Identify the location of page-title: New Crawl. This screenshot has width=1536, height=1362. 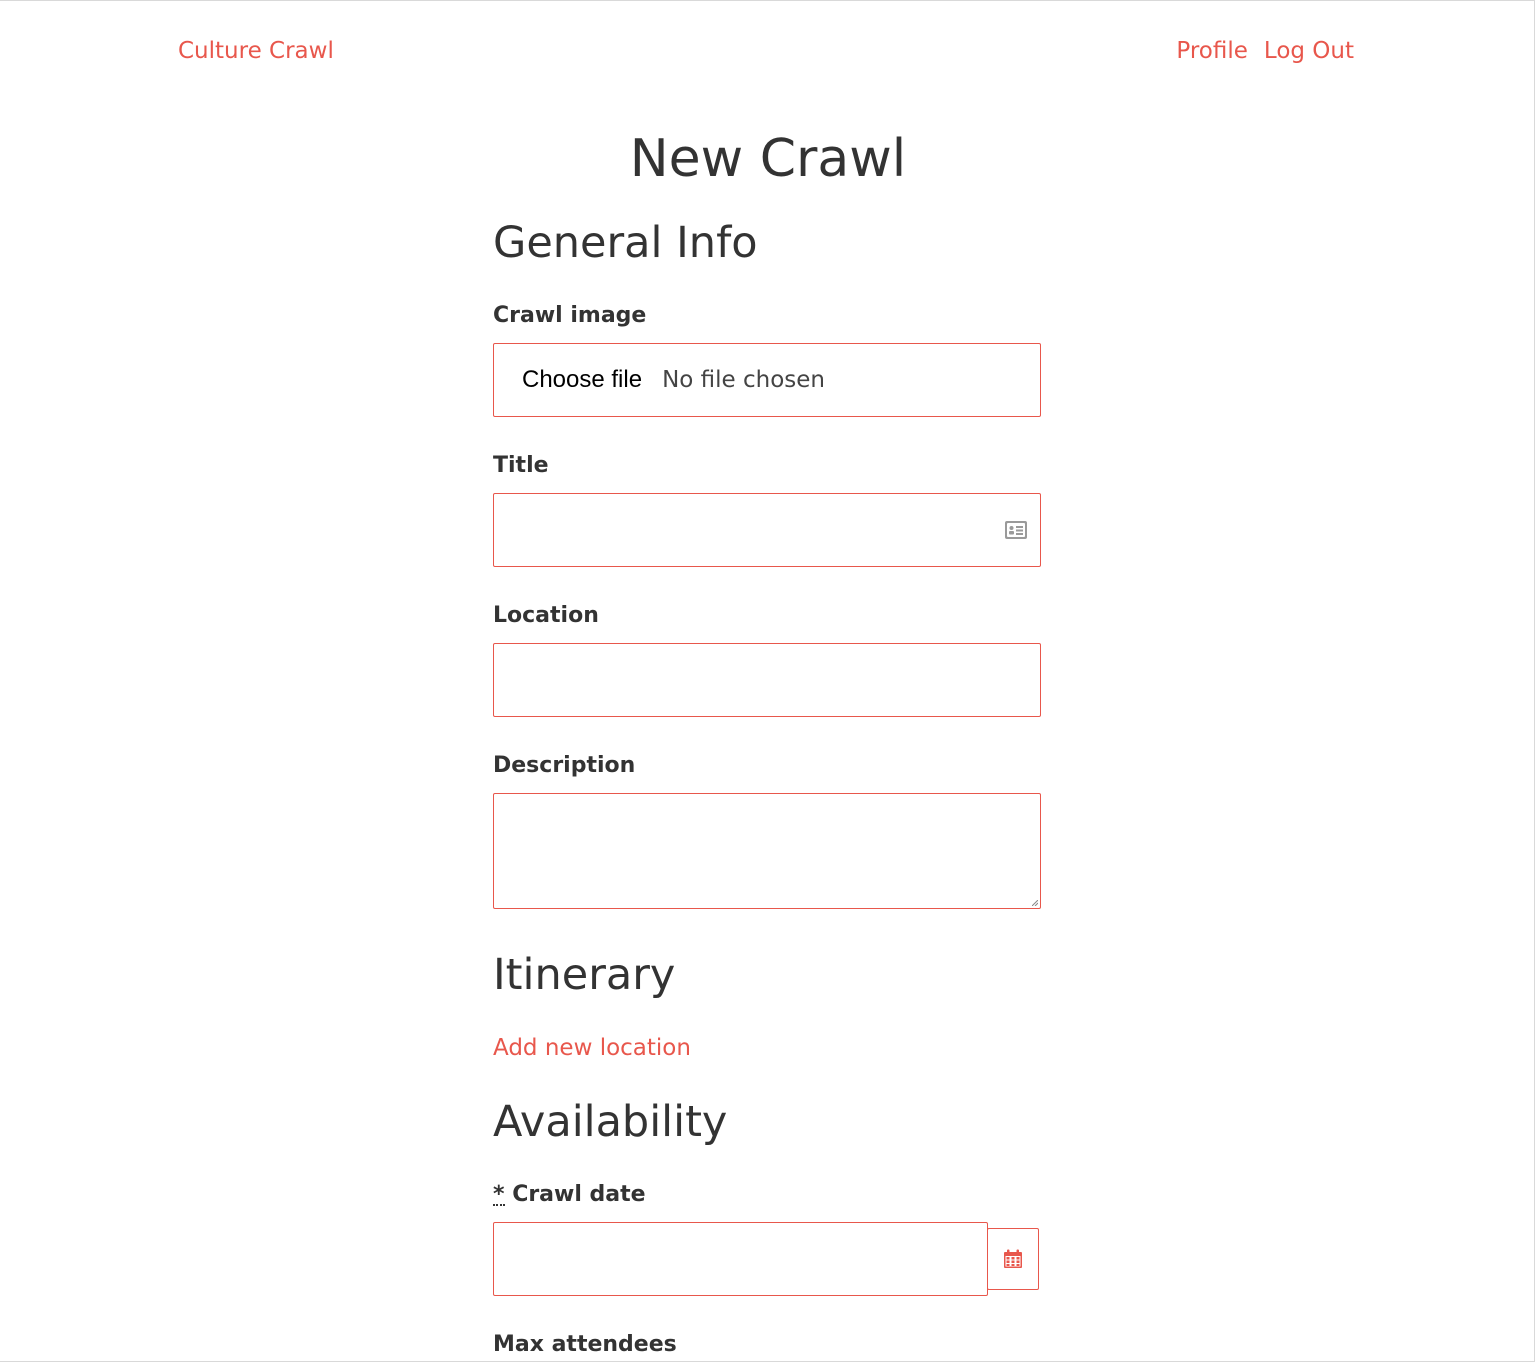
(768, 159).